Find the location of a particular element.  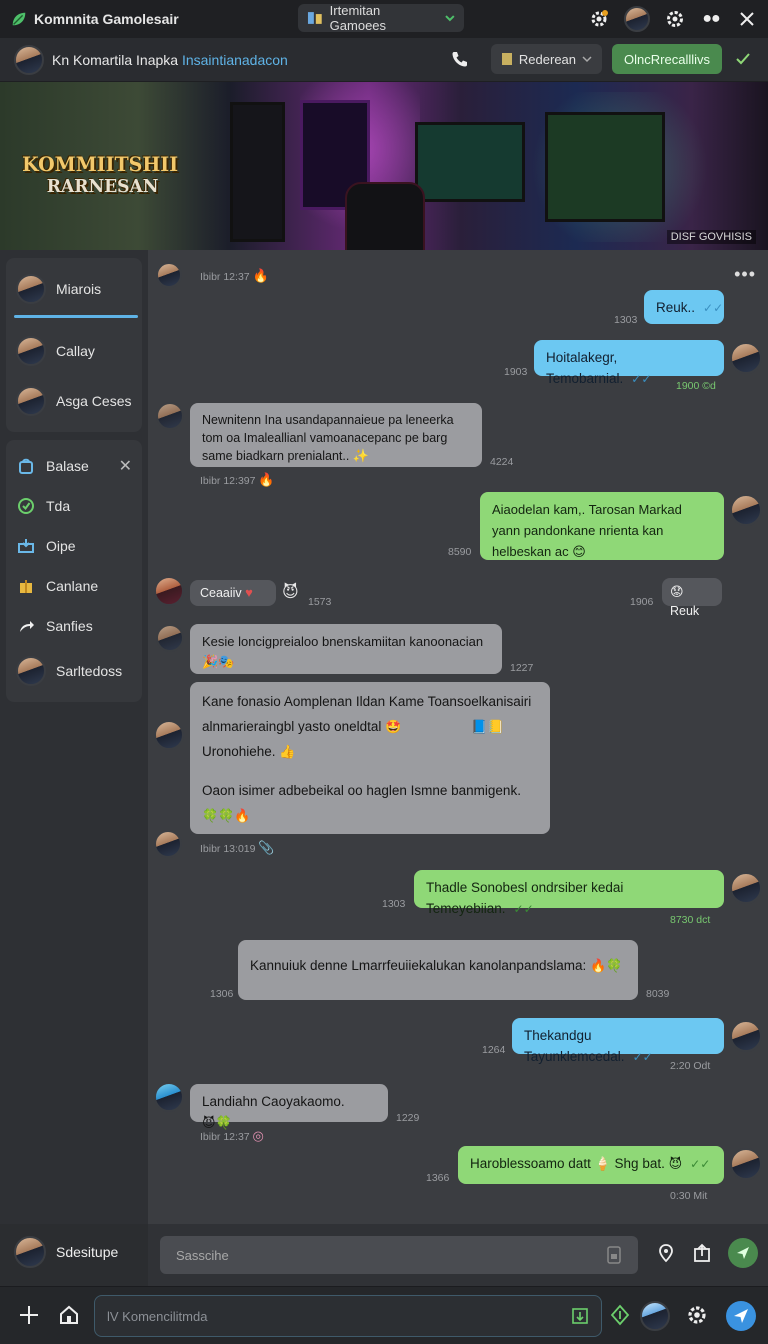

sidebar-item-miarois: Miarois is located at coordinates (74, 291).